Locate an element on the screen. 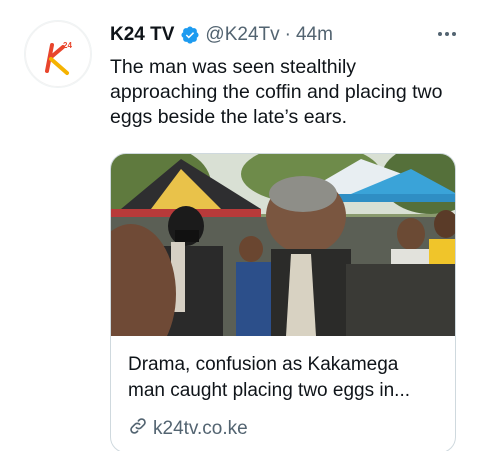 Image resolution: width=480 pixels, height=451 pixels. tweet-time: 44m is located at coordinates (314, 35).